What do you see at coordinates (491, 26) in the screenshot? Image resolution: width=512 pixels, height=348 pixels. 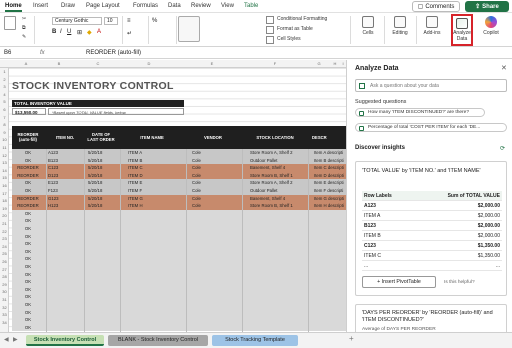 I see `copilot-button: Copilot` at bounding box center [491, 26].